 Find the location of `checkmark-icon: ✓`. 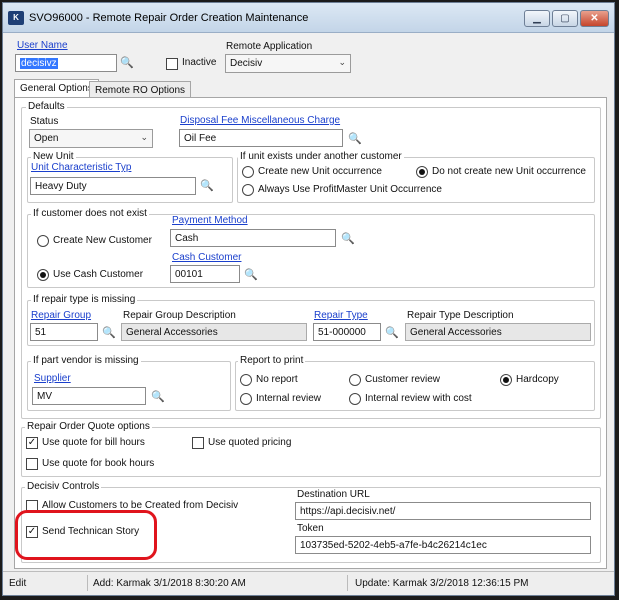

checkmark-icon: ✓ is located at coordinates (32, 442).